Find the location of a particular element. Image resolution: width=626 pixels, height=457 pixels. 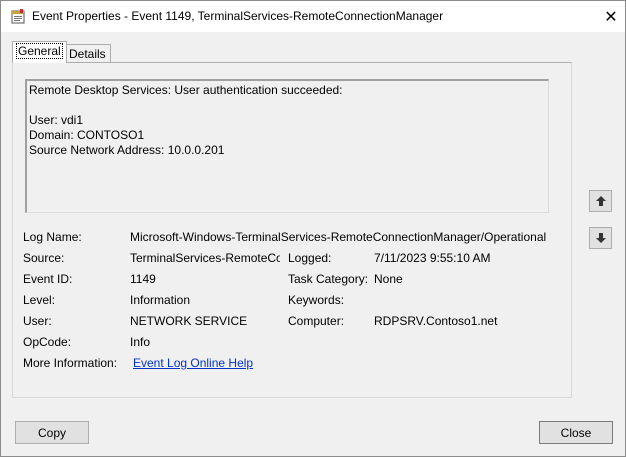

event-log-online-help-link: Event Log Online Help is located at coordinates (193, 363).